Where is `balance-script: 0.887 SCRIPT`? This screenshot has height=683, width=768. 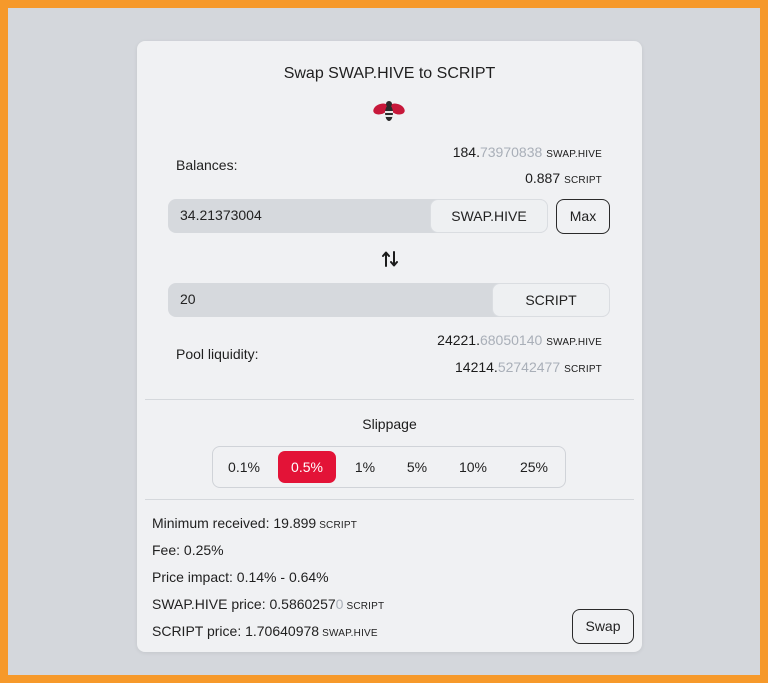 balance-script: 0.887 SCRIPT is located at coordinates (563, 178).